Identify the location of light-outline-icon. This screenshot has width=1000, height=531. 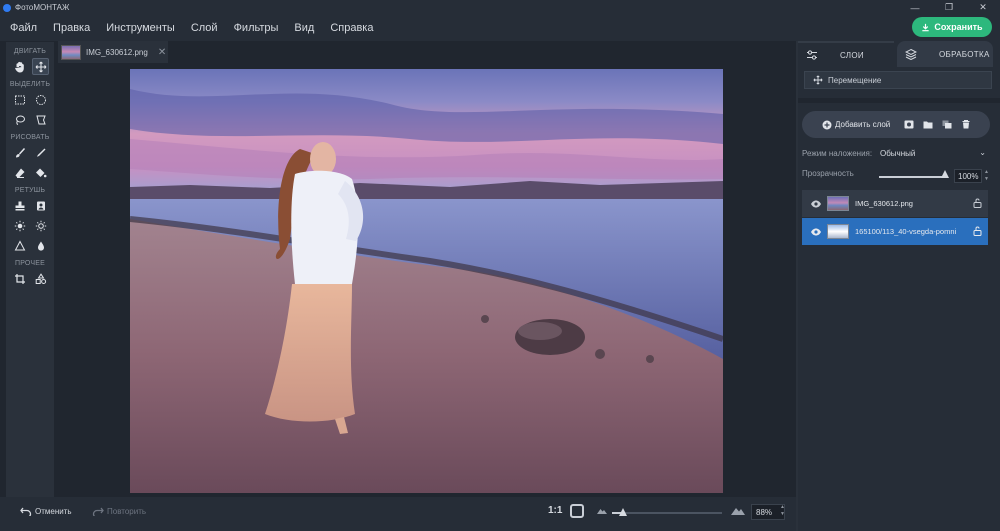
(40, 225).